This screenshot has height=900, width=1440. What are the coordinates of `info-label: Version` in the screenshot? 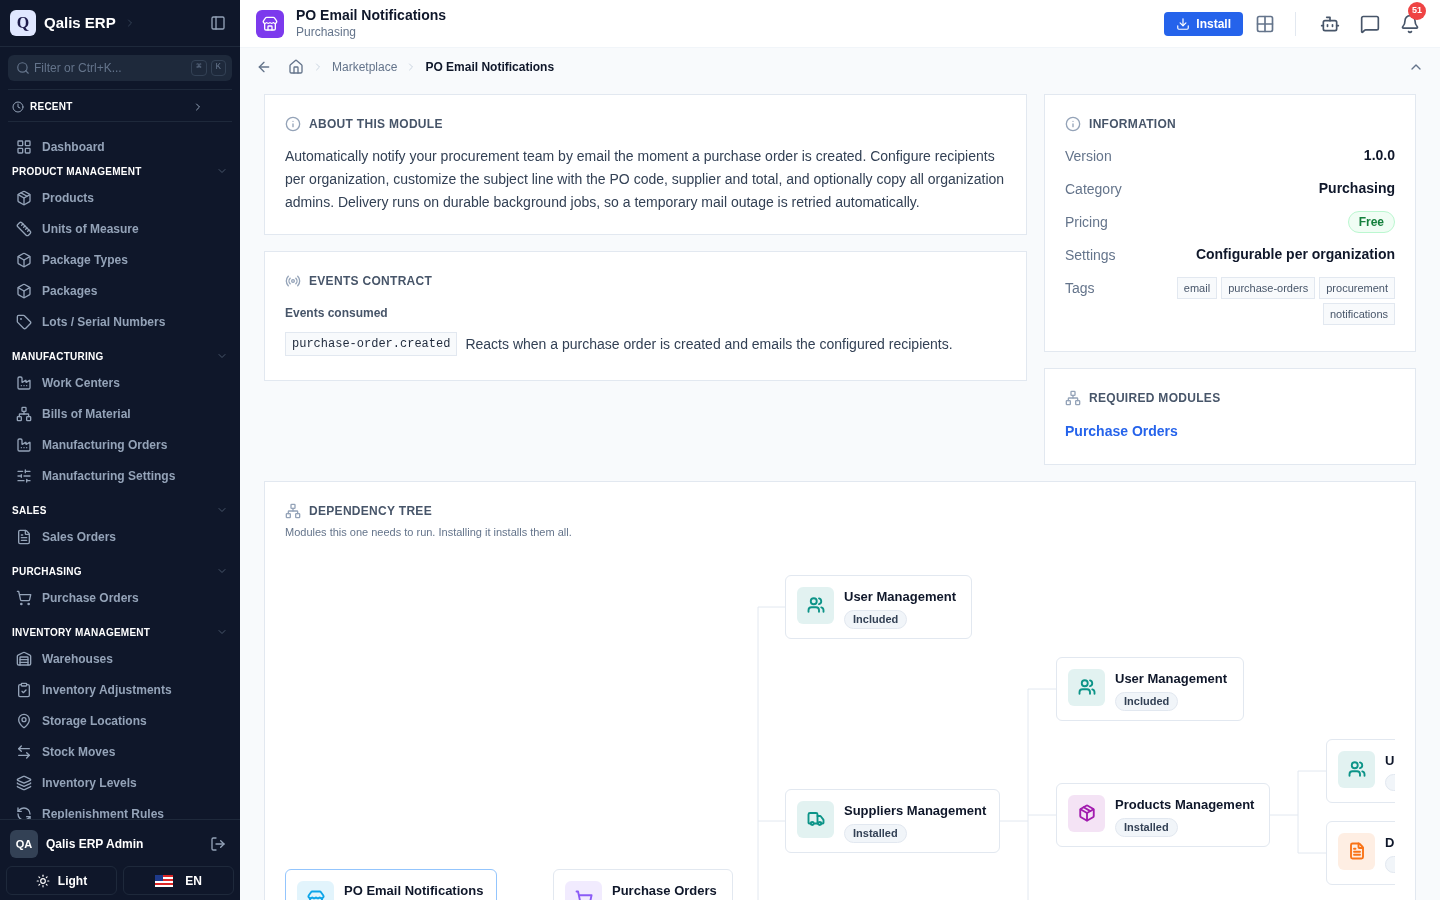 It's located at (1088, 156).